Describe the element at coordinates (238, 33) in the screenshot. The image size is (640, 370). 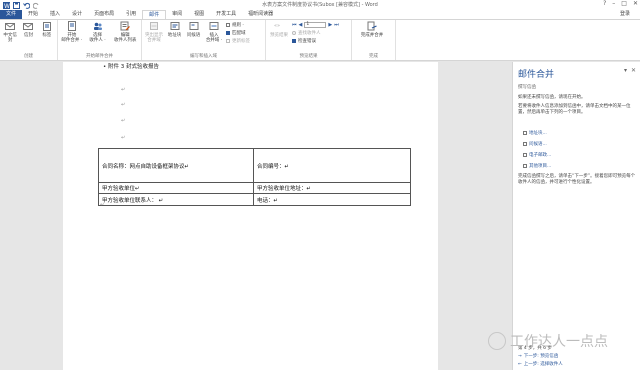
I see `match-fields-button: 匹配域` at that location.